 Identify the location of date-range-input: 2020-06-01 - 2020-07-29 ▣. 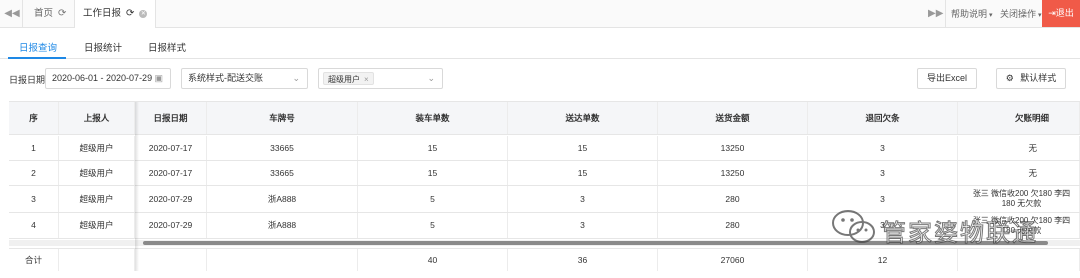
(108, 78).